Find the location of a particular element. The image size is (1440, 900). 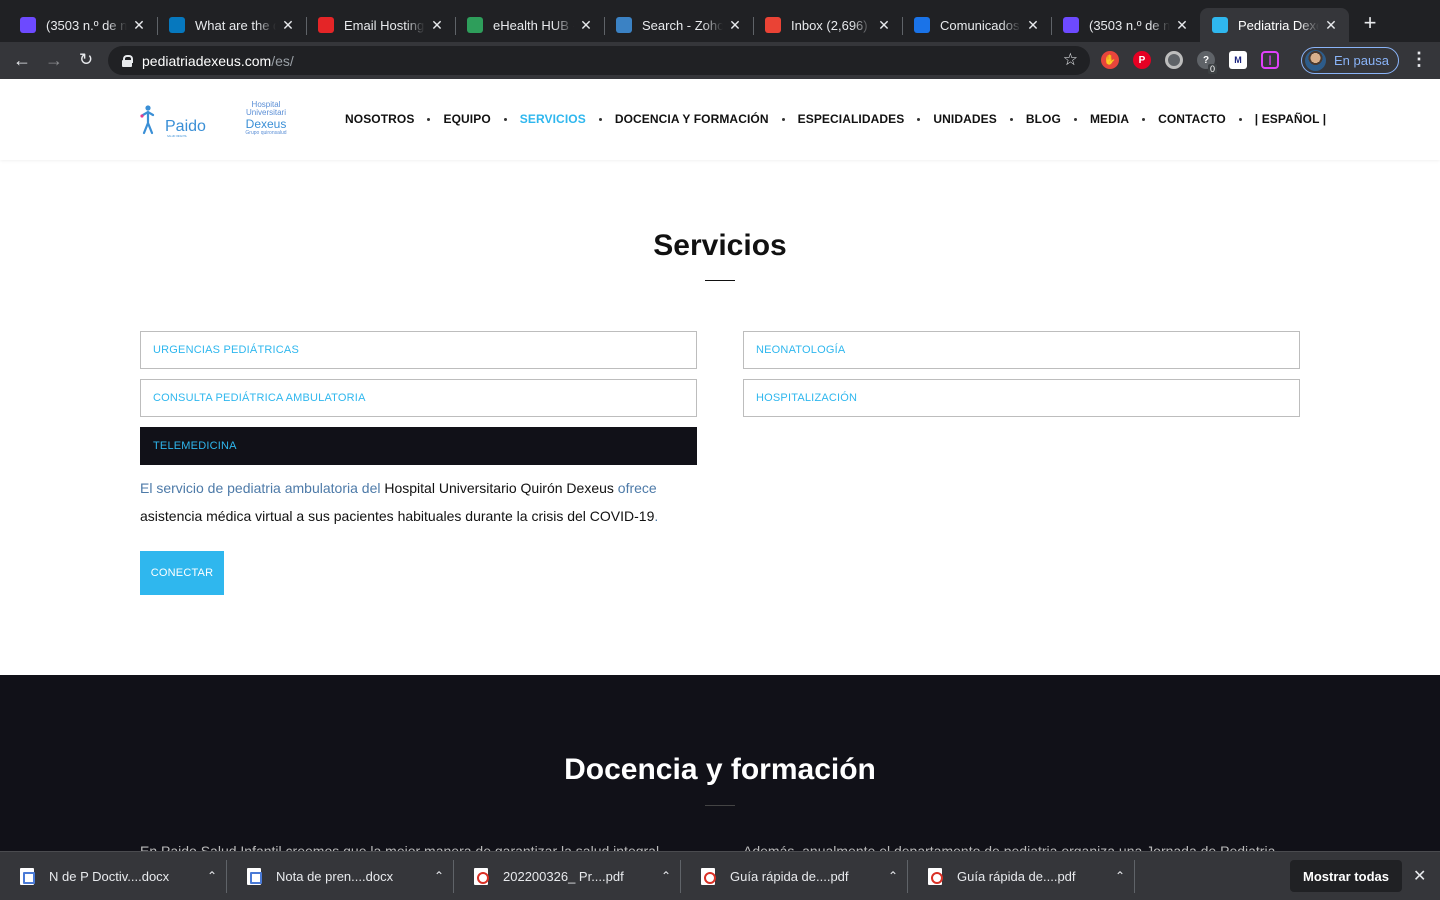

tab-title: (3503 n.º de no is located at coordinates (1129, 25).